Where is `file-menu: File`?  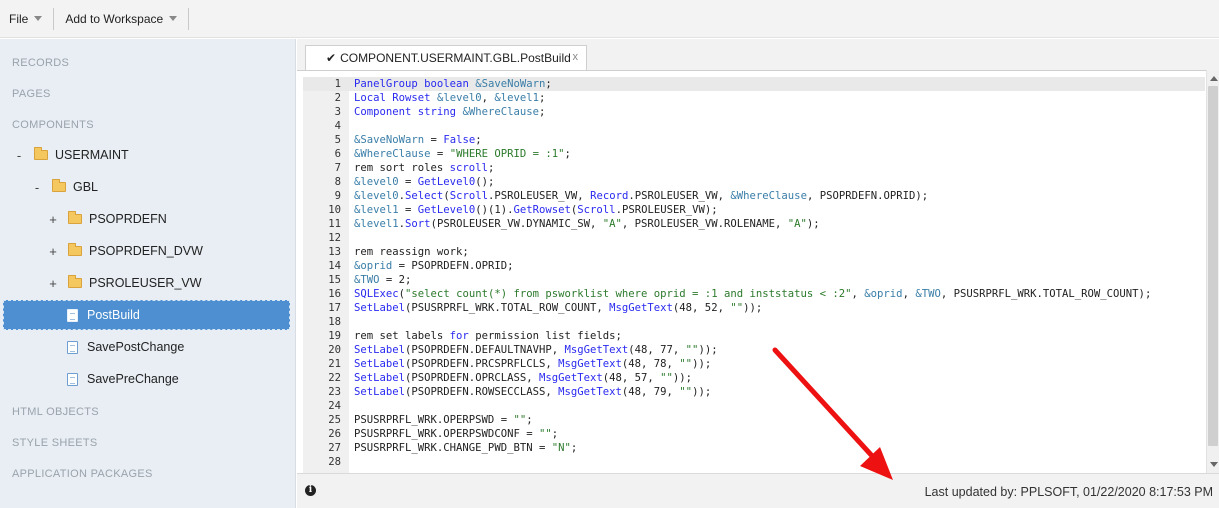
file-menu: File is located at coordinates (25, 19).